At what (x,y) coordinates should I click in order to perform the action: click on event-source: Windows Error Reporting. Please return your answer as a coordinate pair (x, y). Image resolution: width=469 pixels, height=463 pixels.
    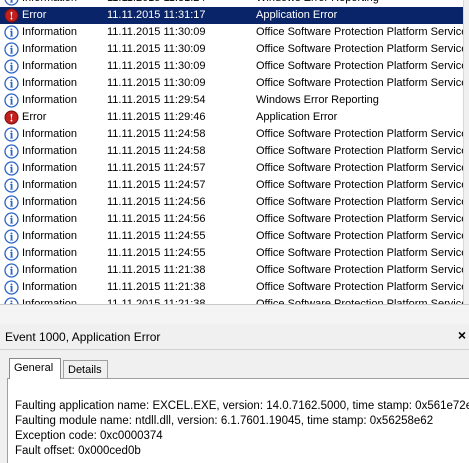
    Looking at the image, I should click on (317, 100).